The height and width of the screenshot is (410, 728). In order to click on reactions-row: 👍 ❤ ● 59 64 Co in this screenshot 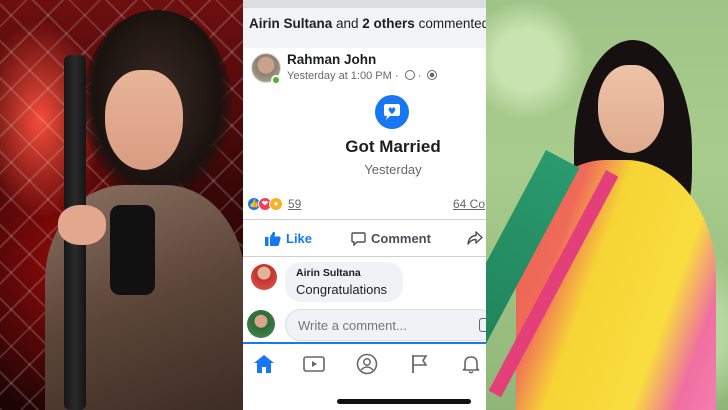, I will do `click(364, 206)`.